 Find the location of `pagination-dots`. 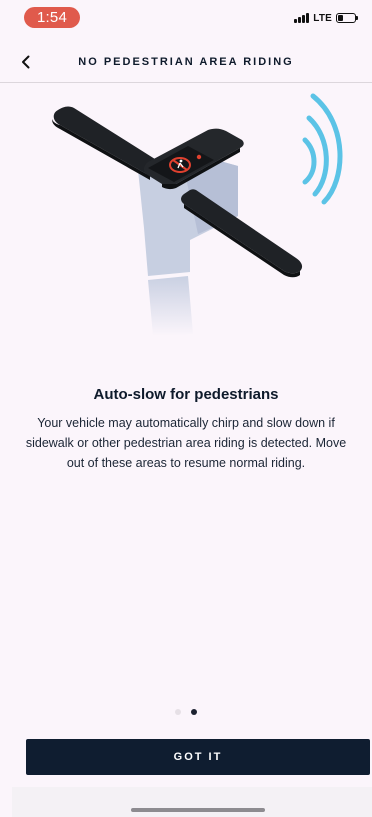

pagination-dots is located at coordinates (186, 712).